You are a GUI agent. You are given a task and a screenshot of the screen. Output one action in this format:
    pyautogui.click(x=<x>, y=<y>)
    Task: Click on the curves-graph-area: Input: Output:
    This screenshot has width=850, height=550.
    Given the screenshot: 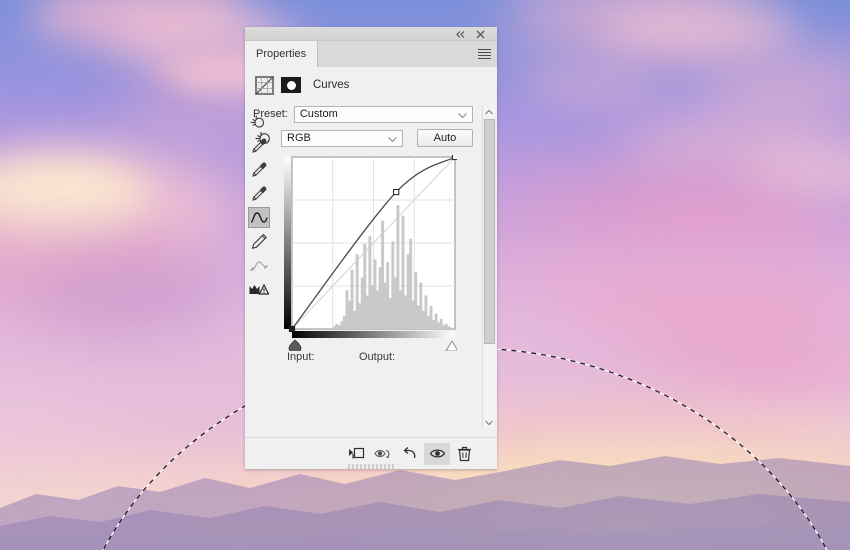 What is the action you would take?
    pyautogui.click(x=363, y=239)
    